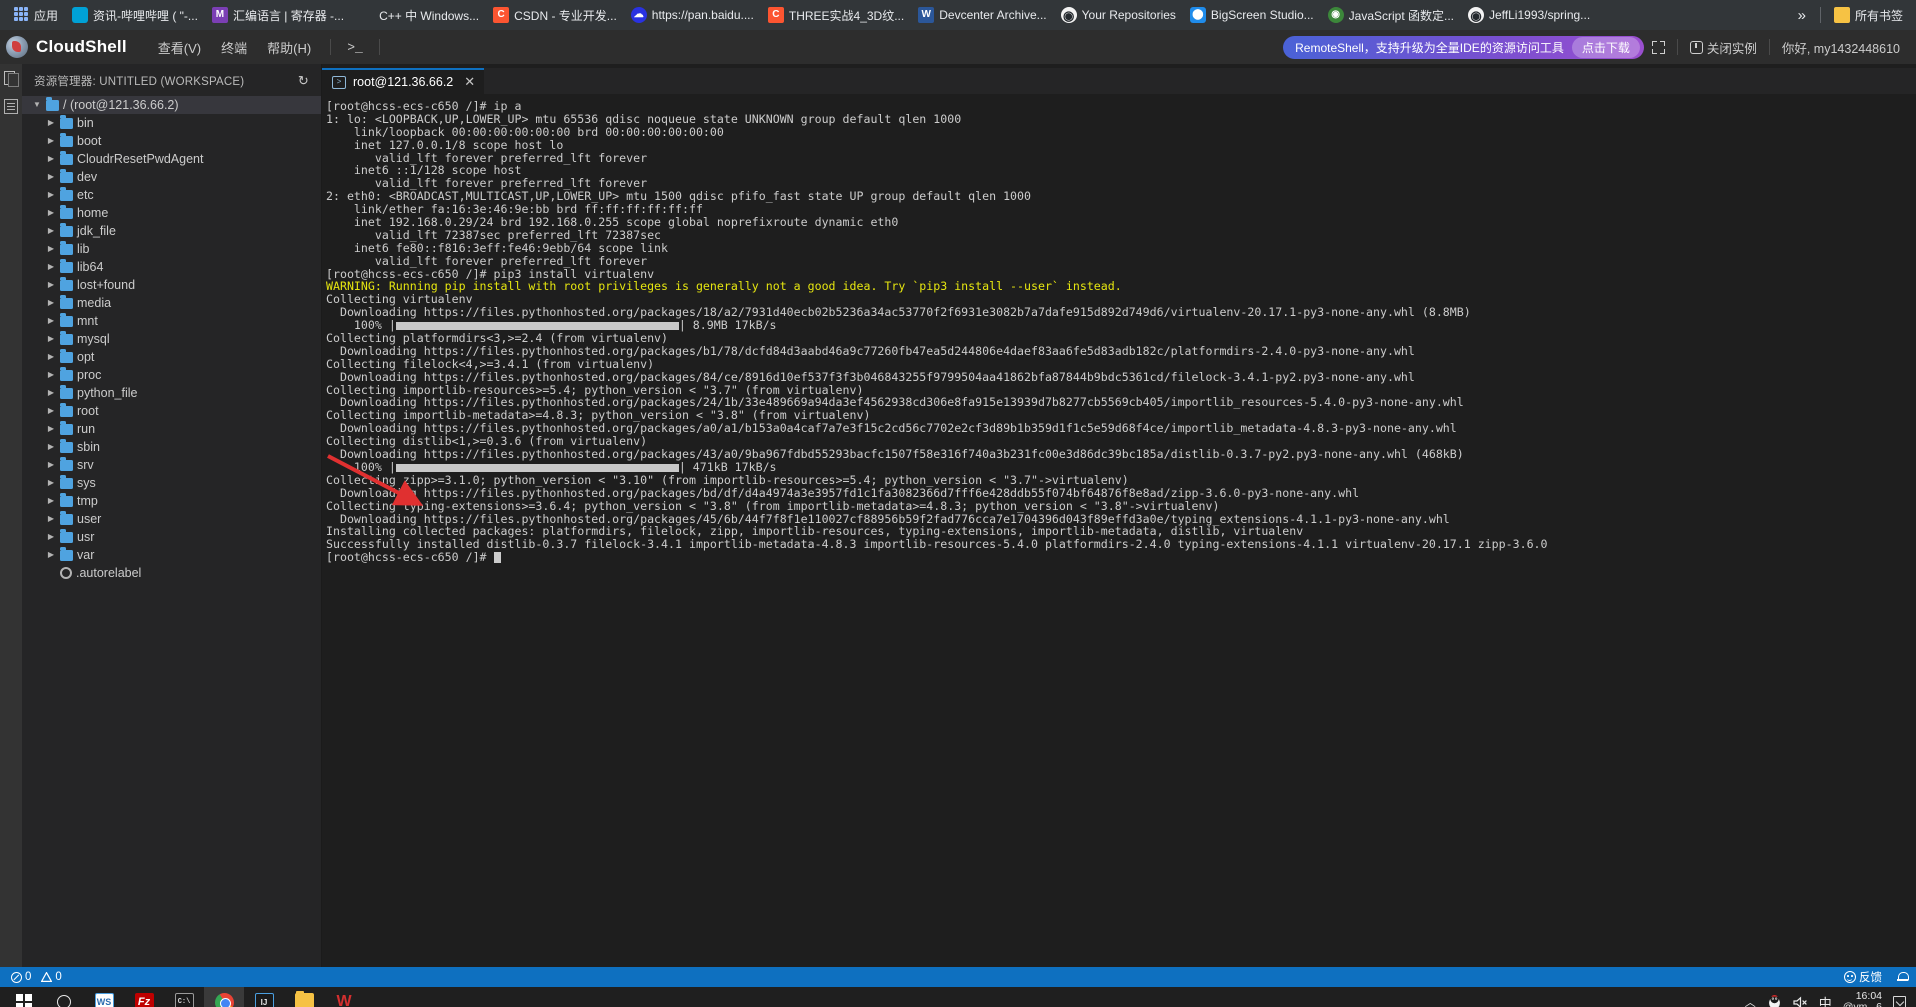 The width and height of the screenshot is (1916, 1007). Describe the element at coordinates (171, 357) in the screenshot. I see `tree-row: ▶ opt` at that location.